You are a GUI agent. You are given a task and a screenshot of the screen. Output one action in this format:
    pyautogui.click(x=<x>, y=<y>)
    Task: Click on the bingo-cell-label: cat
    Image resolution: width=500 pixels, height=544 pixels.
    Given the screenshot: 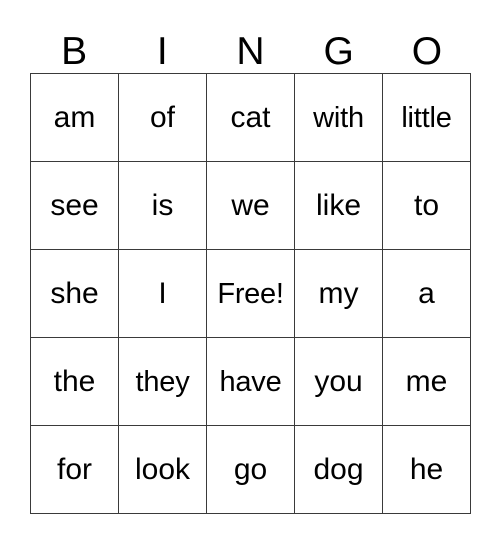 What is the action you would take?
    pyautogui.click(x=250, y=117)
    